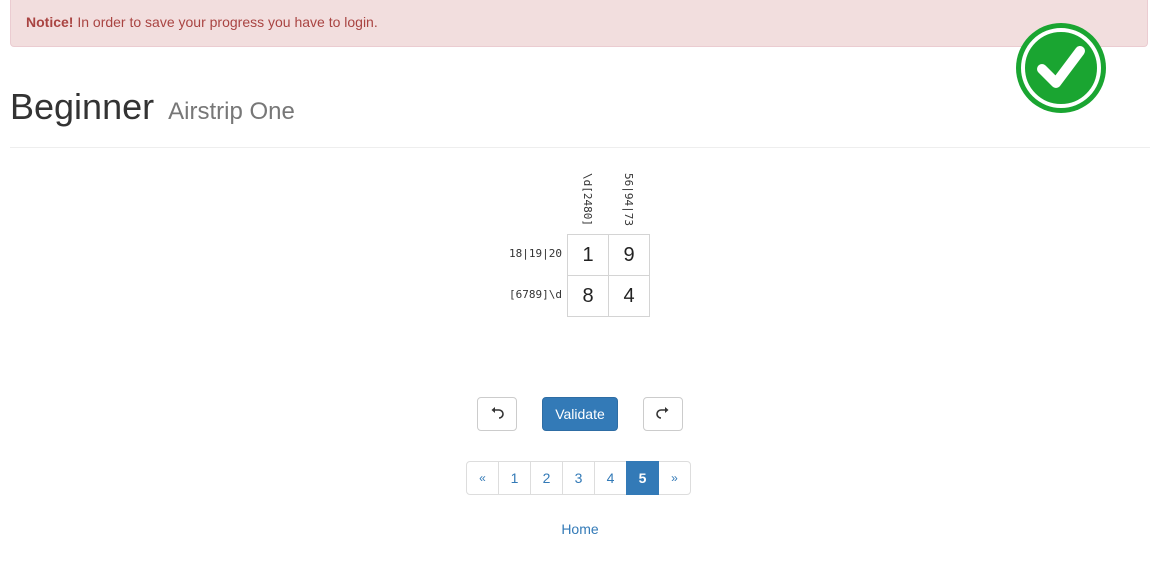 The width and height of the screenshot is (1152, 562). Describe the element at coordinates (610, 478) in the screenshot. I see `page-link-4: 4` at that location.